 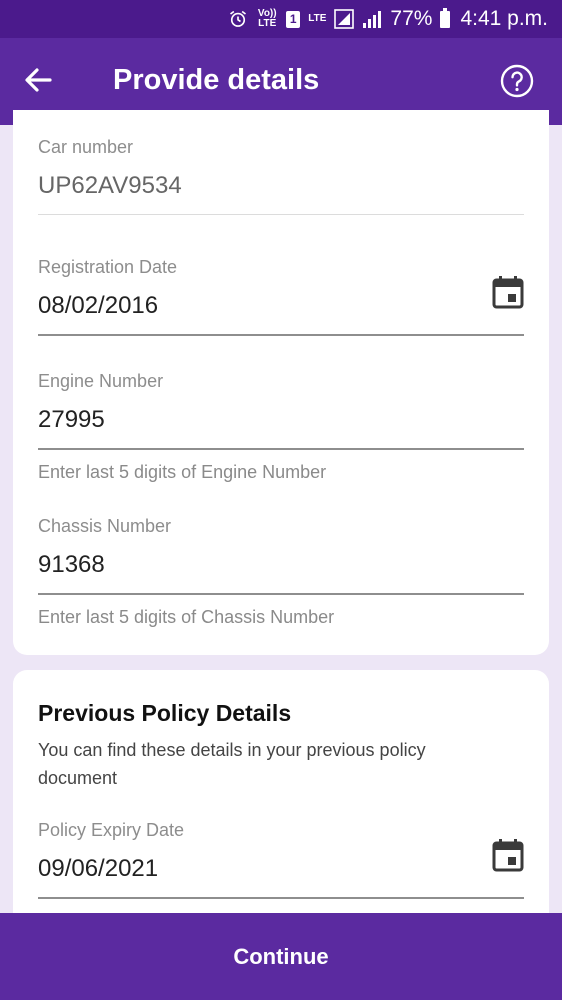 I want to click on chassis-number-field: Chassis Number 91368, so click(x=281, y=555).